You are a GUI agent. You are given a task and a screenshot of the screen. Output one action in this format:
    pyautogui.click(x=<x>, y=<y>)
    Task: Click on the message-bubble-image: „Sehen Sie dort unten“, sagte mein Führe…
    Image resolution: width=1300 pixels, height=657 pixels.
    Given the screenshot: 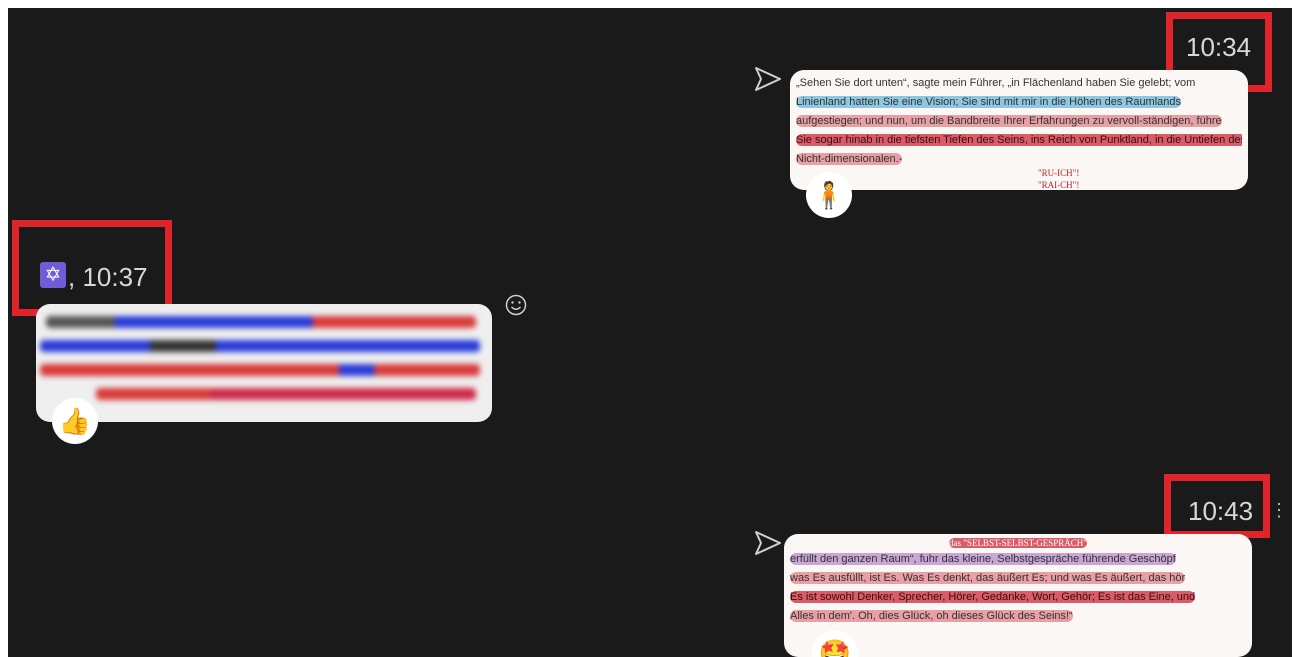 What is the action you would take?
    pyautogui.click(x=1019, y=130)
    